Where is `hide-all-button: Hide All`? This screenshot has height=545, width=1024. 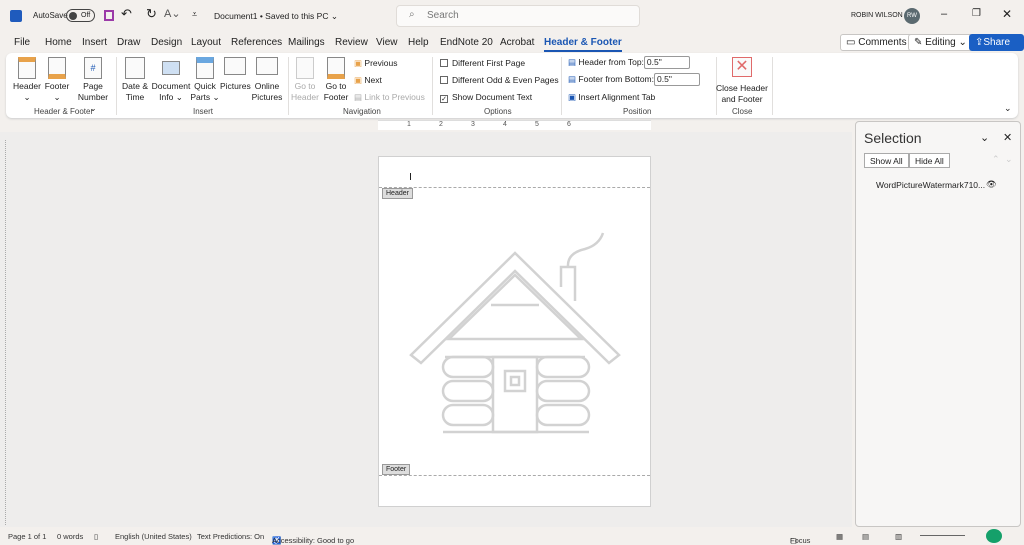
hide-all-button: Hide All is located at coordinates (929, 160).